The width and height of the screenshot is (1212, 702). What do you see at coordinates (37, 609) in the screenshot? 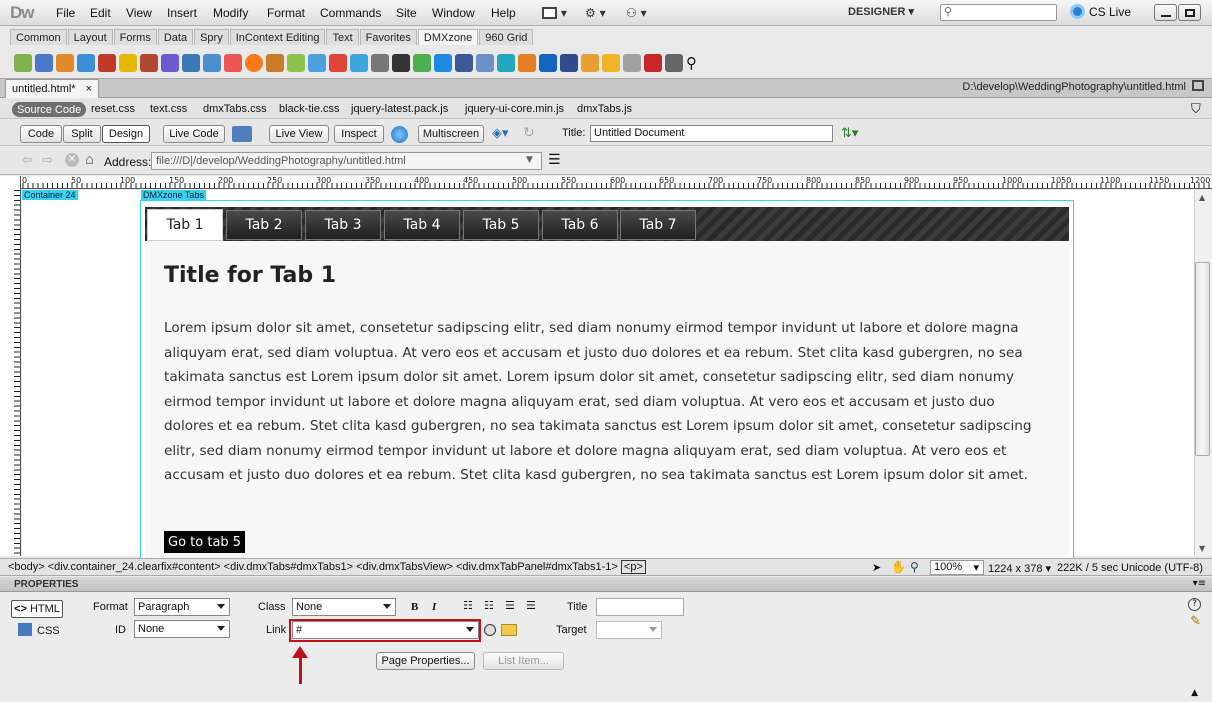
I see `html-mode-button: <> HTML` at bounding box center [37, 609].